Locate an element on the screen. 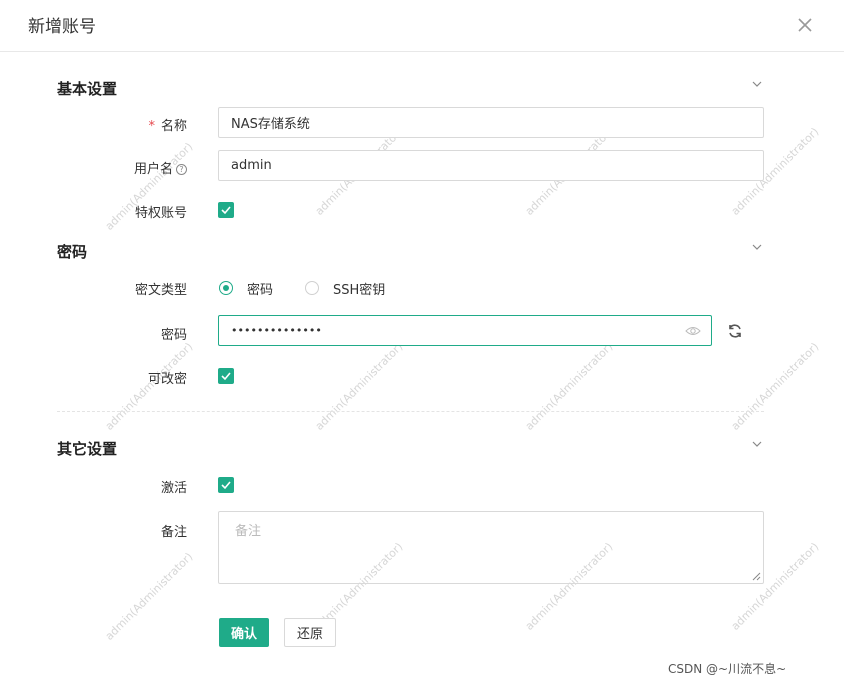  close-icon is located at coordinates (805, 25).